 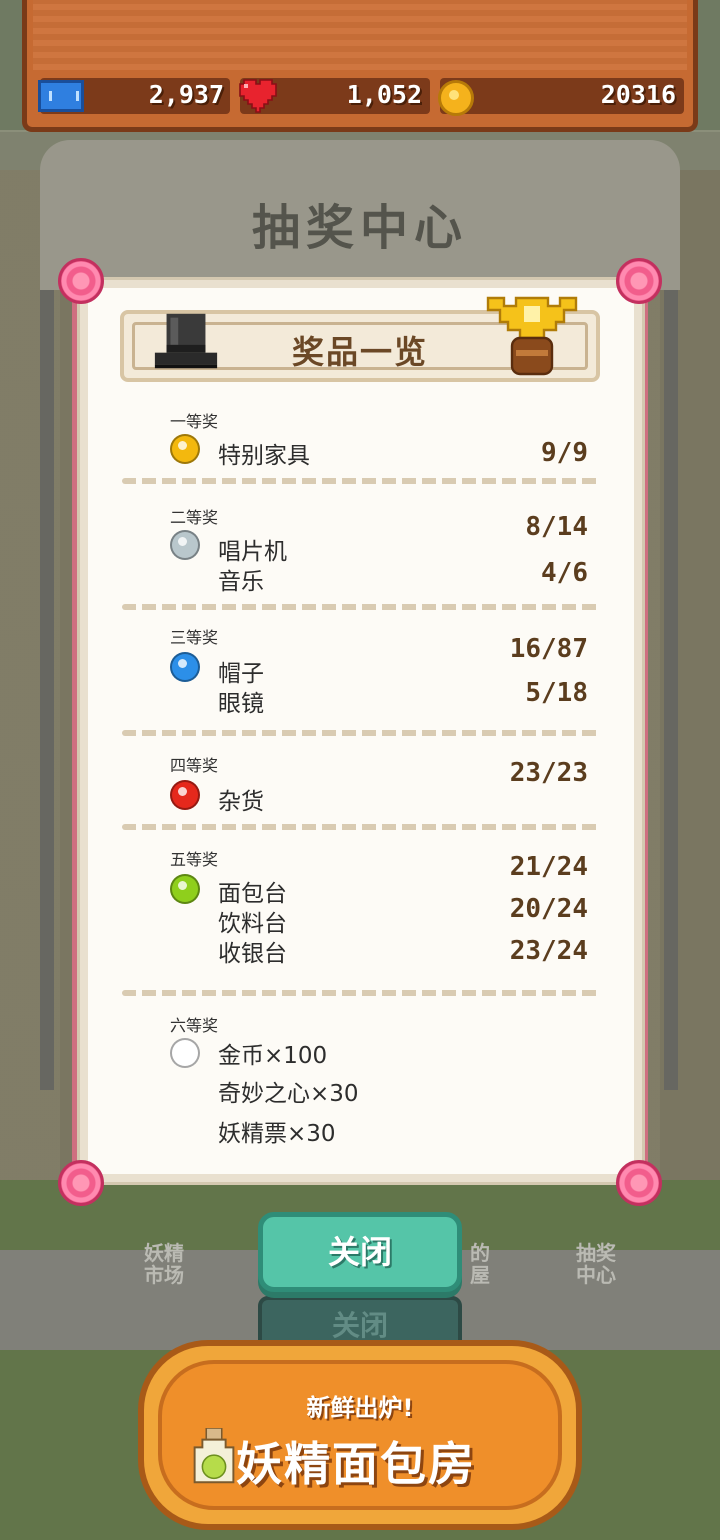 I want to click on tier-1-item-name: 特别家具, so click(x=264, y=456).